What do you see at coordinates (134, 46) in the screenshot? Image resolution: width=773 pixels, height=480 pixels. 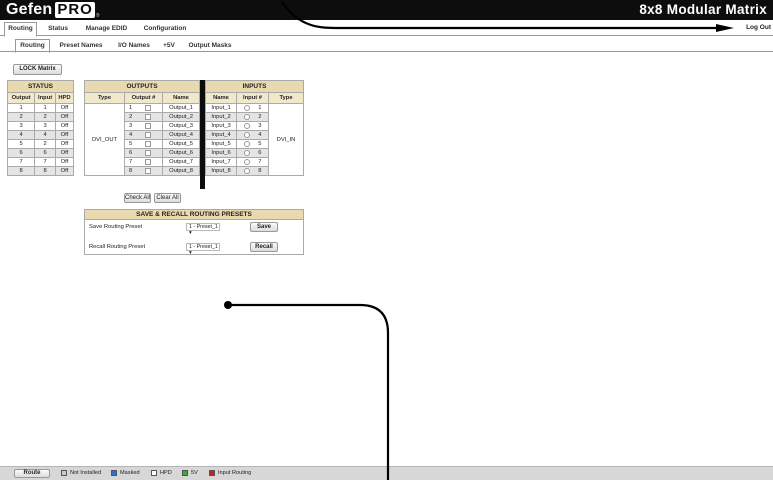 I see `subtab-io-names: I/O Names` at bounding box center [134, 46].